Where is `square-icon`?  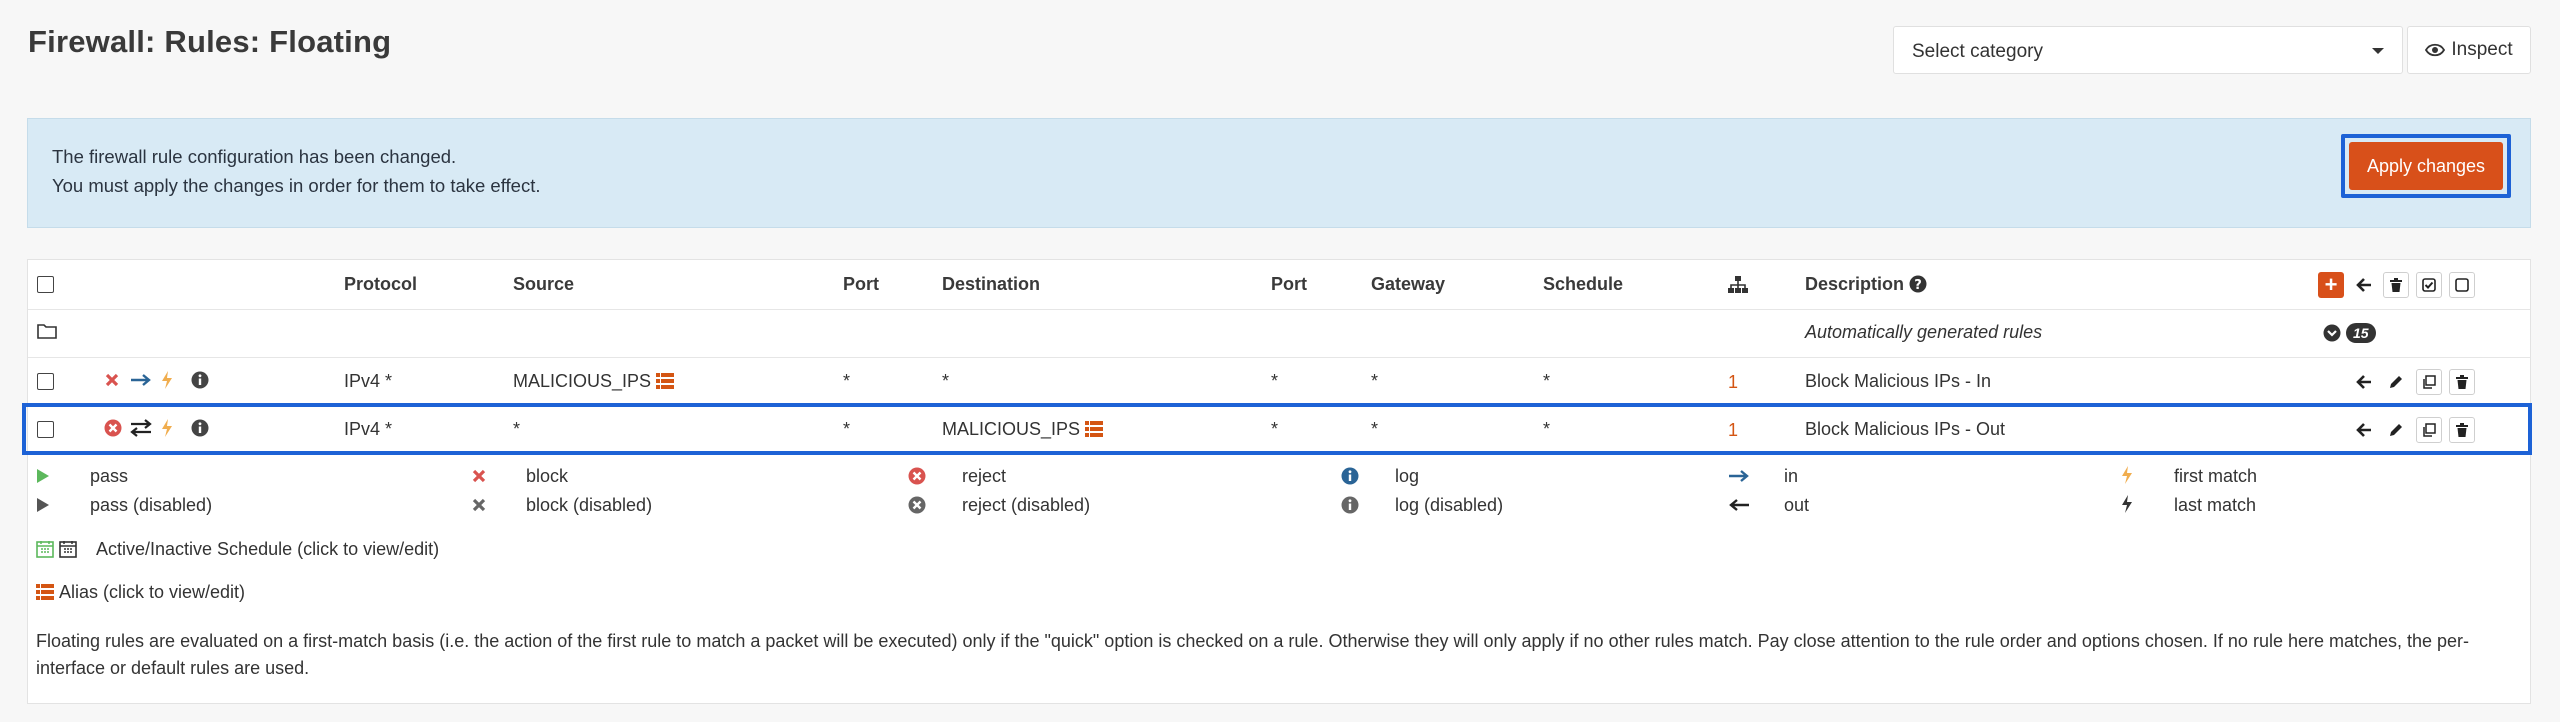 square-icon is located at coordinates (2462, 285).